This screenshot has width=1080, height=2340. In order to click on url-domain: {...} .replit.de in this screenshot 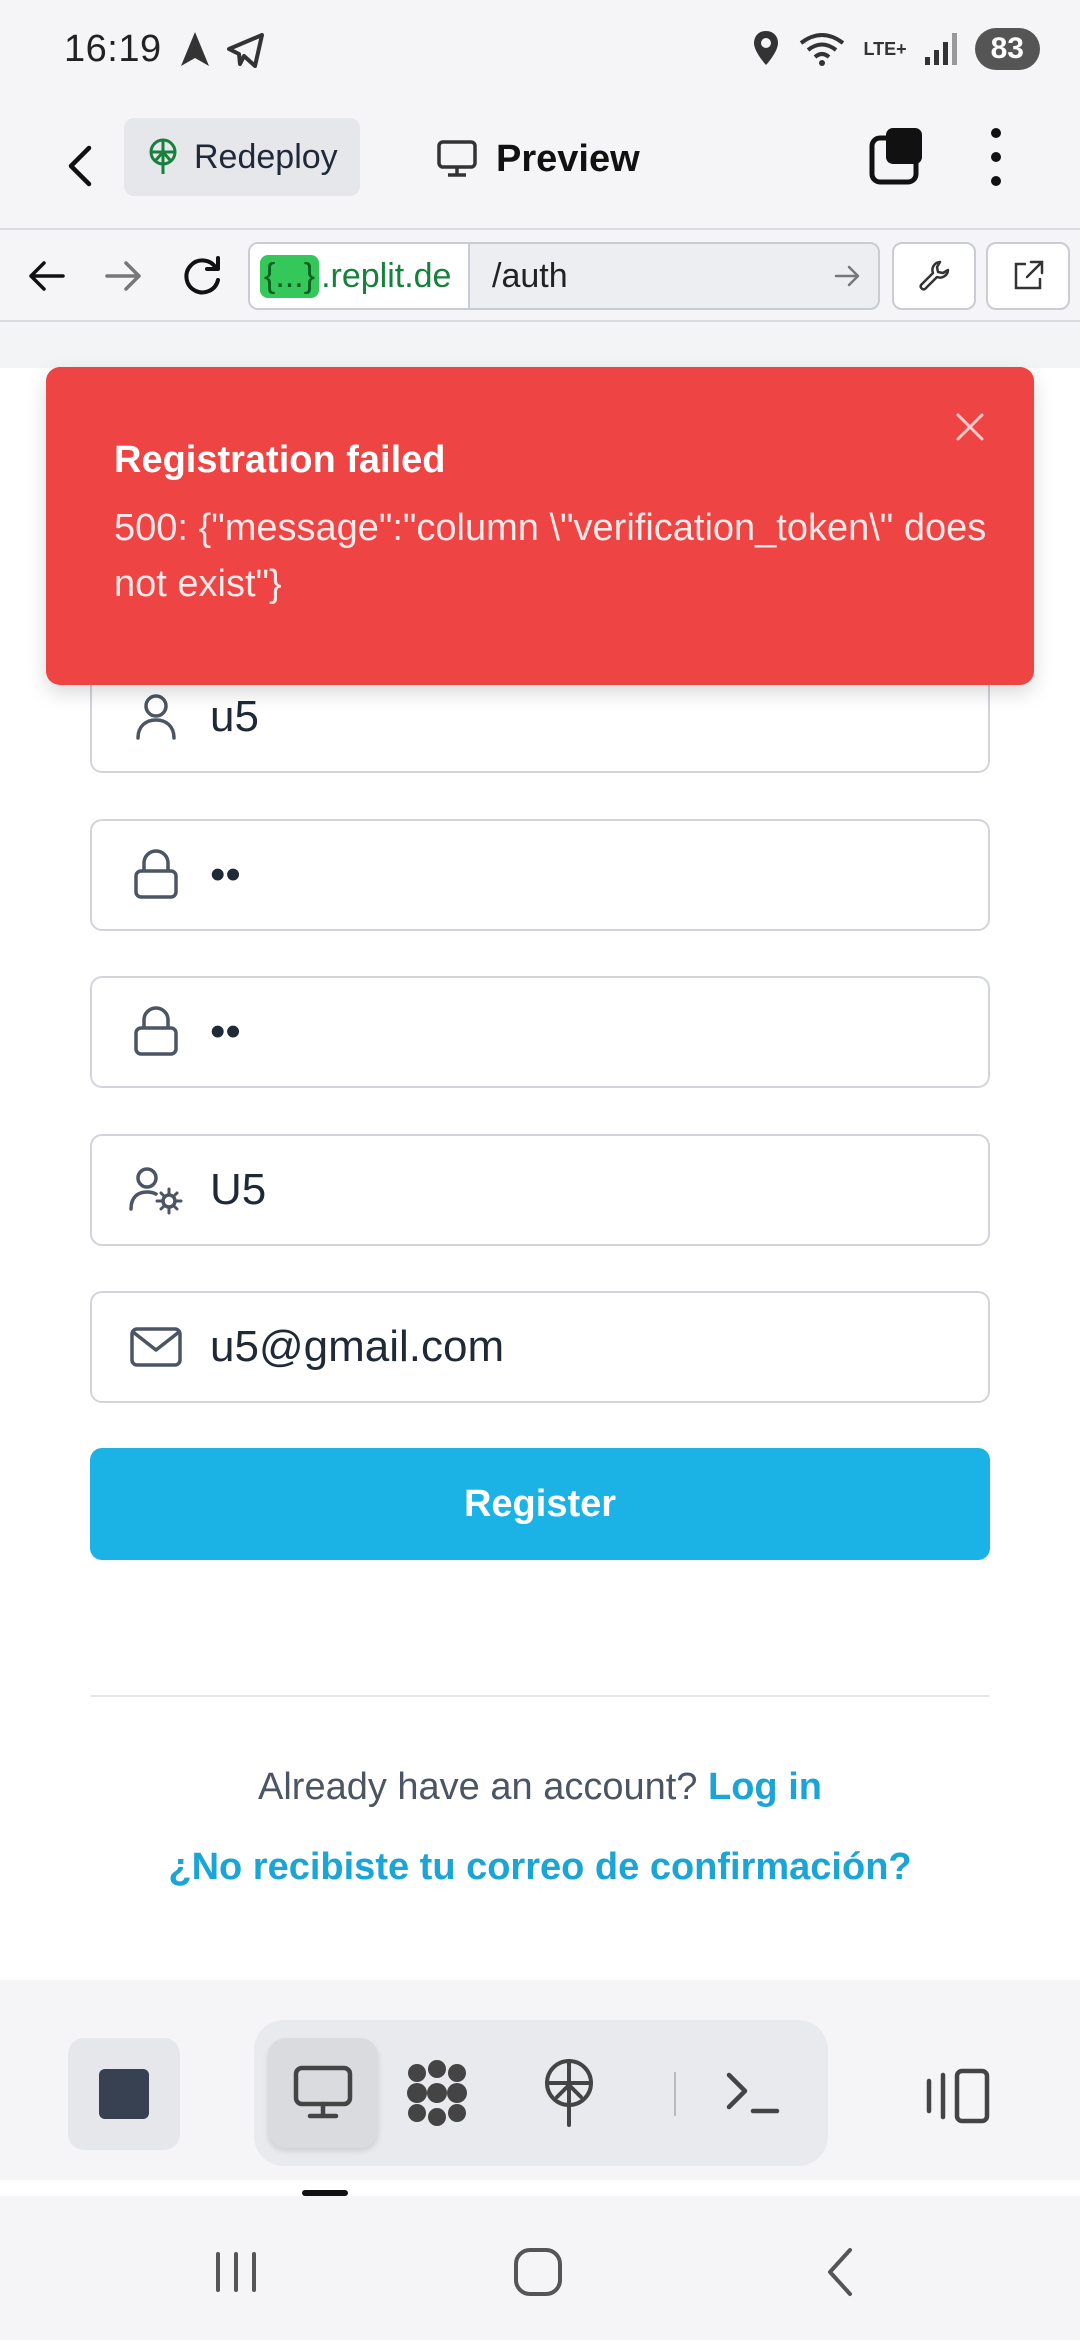, I will do `click(360, 276)`.